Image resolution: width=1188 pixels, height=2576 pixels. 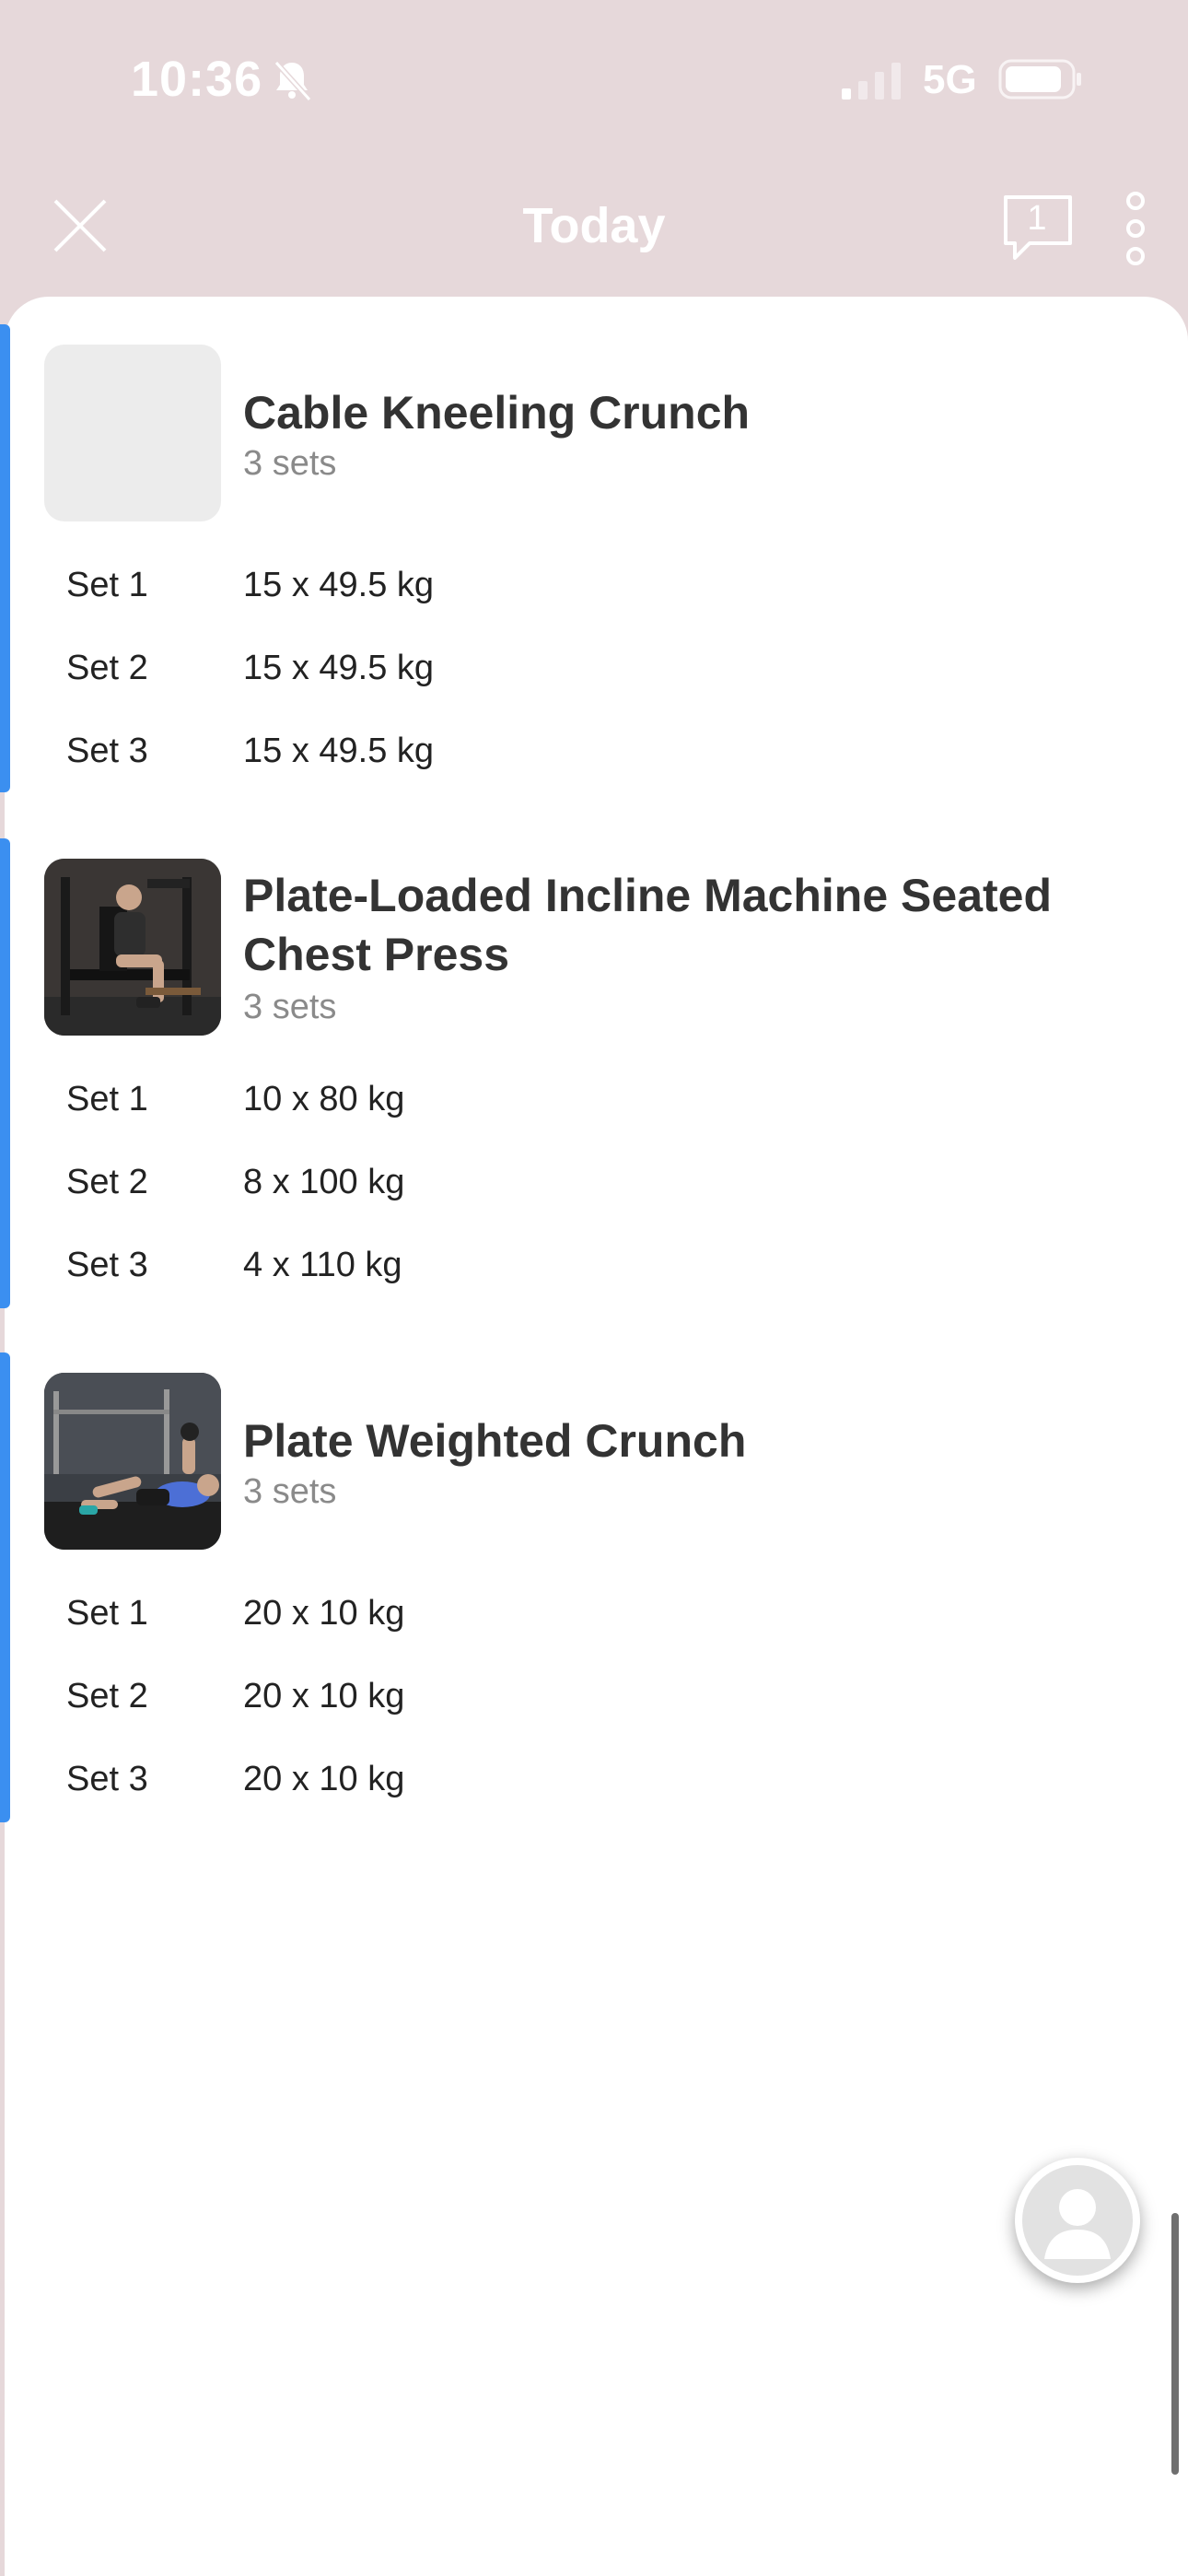 What do you see at coordinates (594, 83) in the screenshot?
I see `status-bar: 10:36 5G` at bounding box center [594, 83].